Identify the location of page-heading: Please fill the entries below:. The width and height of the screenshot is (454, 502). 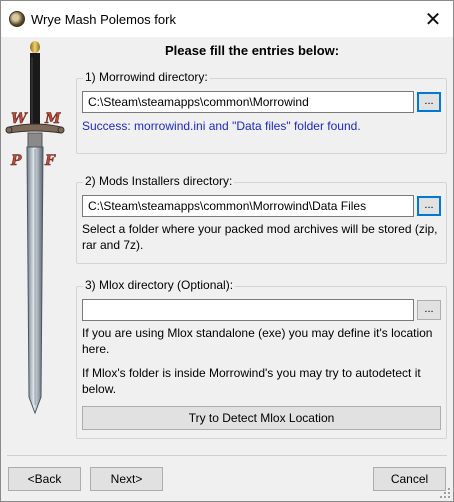
(252, 50).